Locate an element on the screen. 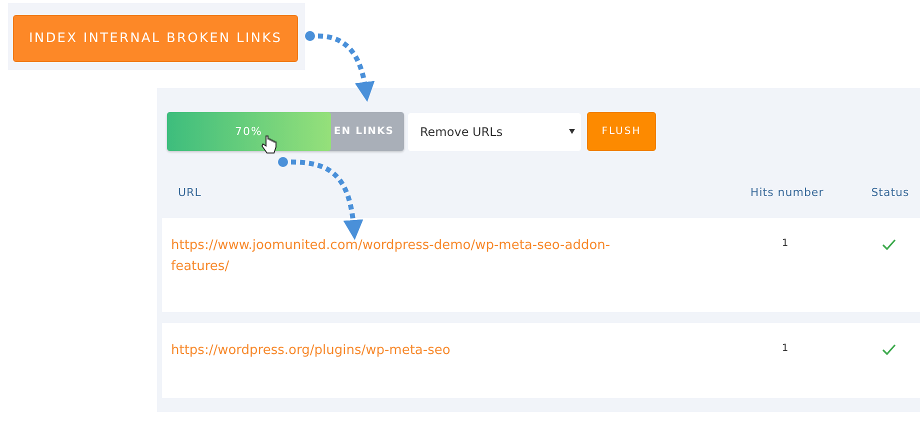 The image size is (920, 424). column-header: Status is located at coordinates (890, 192).